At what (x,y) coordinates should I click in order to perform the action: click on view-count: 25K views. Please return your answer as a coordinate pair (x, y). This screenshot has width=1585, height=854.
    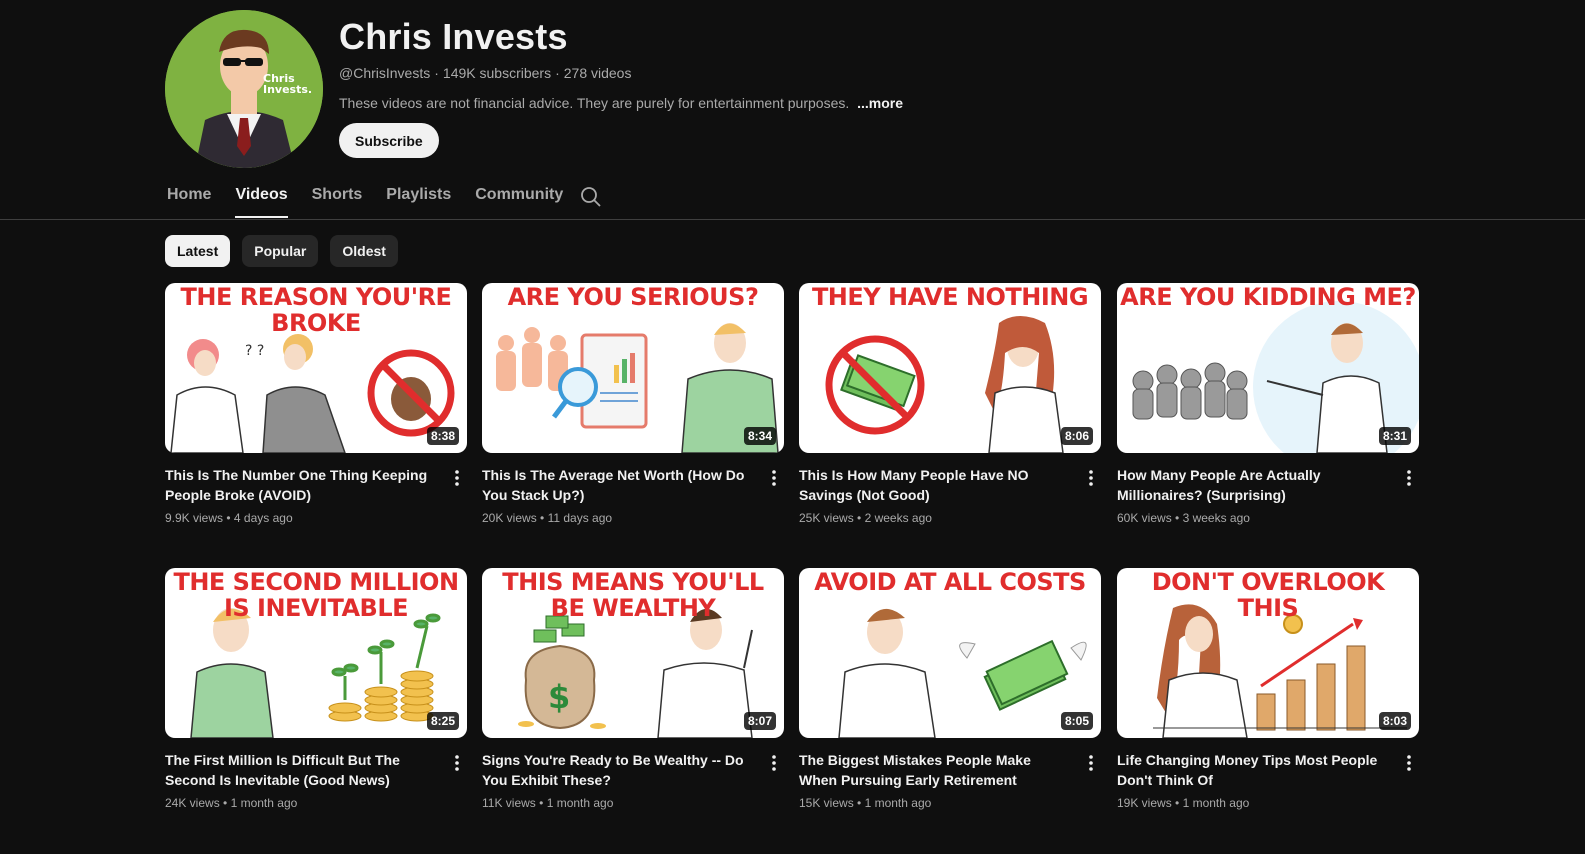
    Looking at the image, I should click on (826, 518).